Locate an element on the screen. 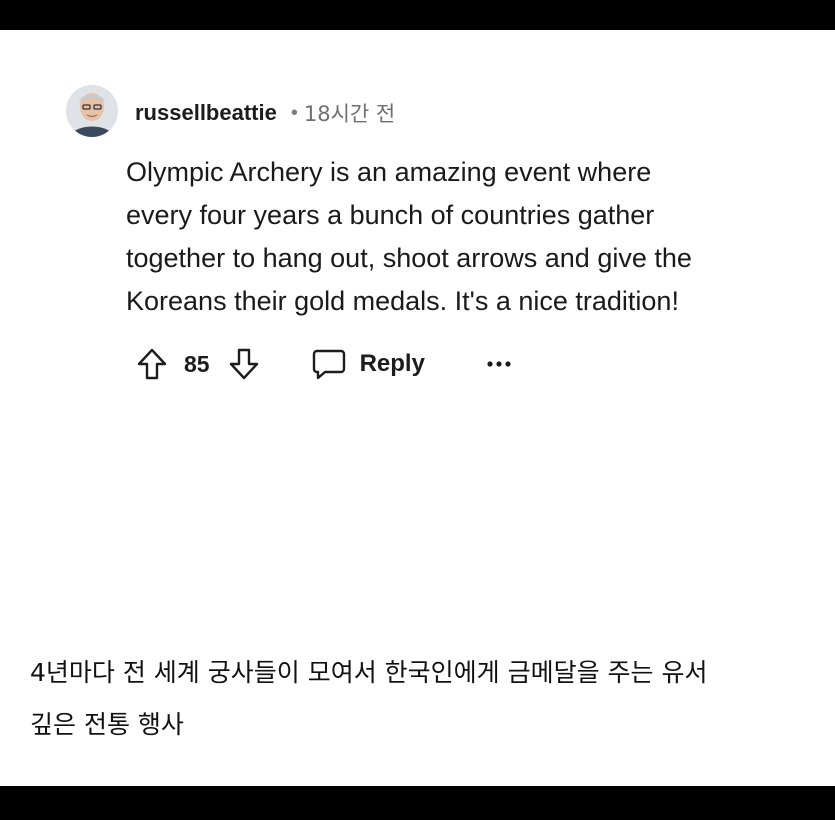 Image resolution: width=835 pixels, height=820 pixels. more-options-button is located at coordinates (499, 364).